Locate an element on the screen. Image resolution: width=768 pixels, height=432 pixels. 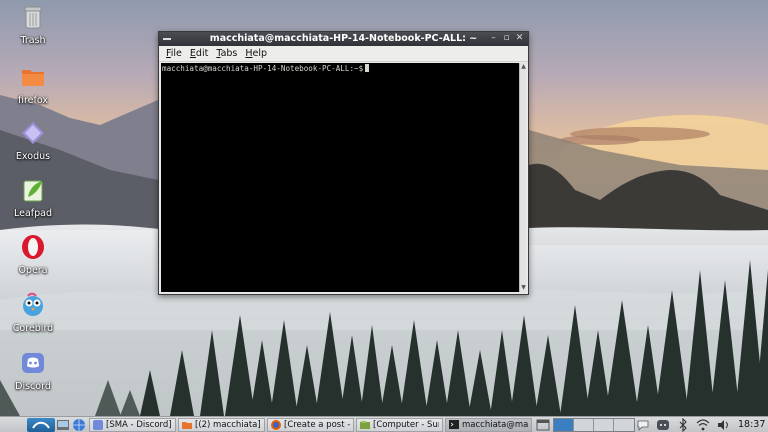
close-button: ✕ is located at coordinates (519, 38).